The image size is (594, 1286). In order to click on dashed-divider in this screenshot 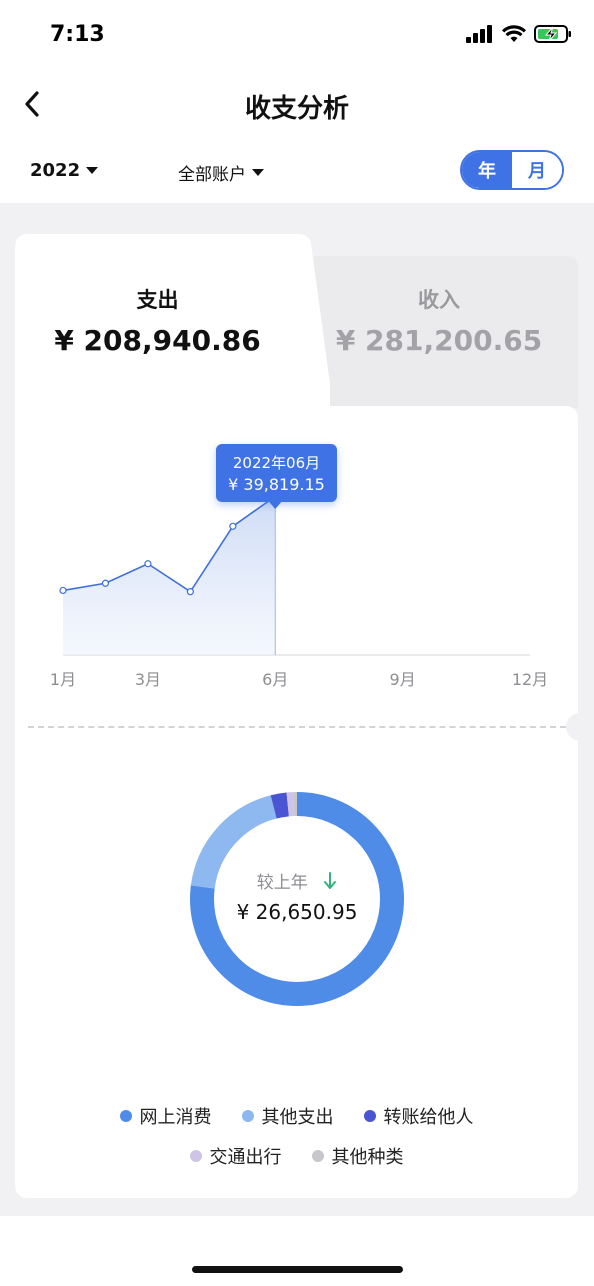, I will do `click(297, 727)`.